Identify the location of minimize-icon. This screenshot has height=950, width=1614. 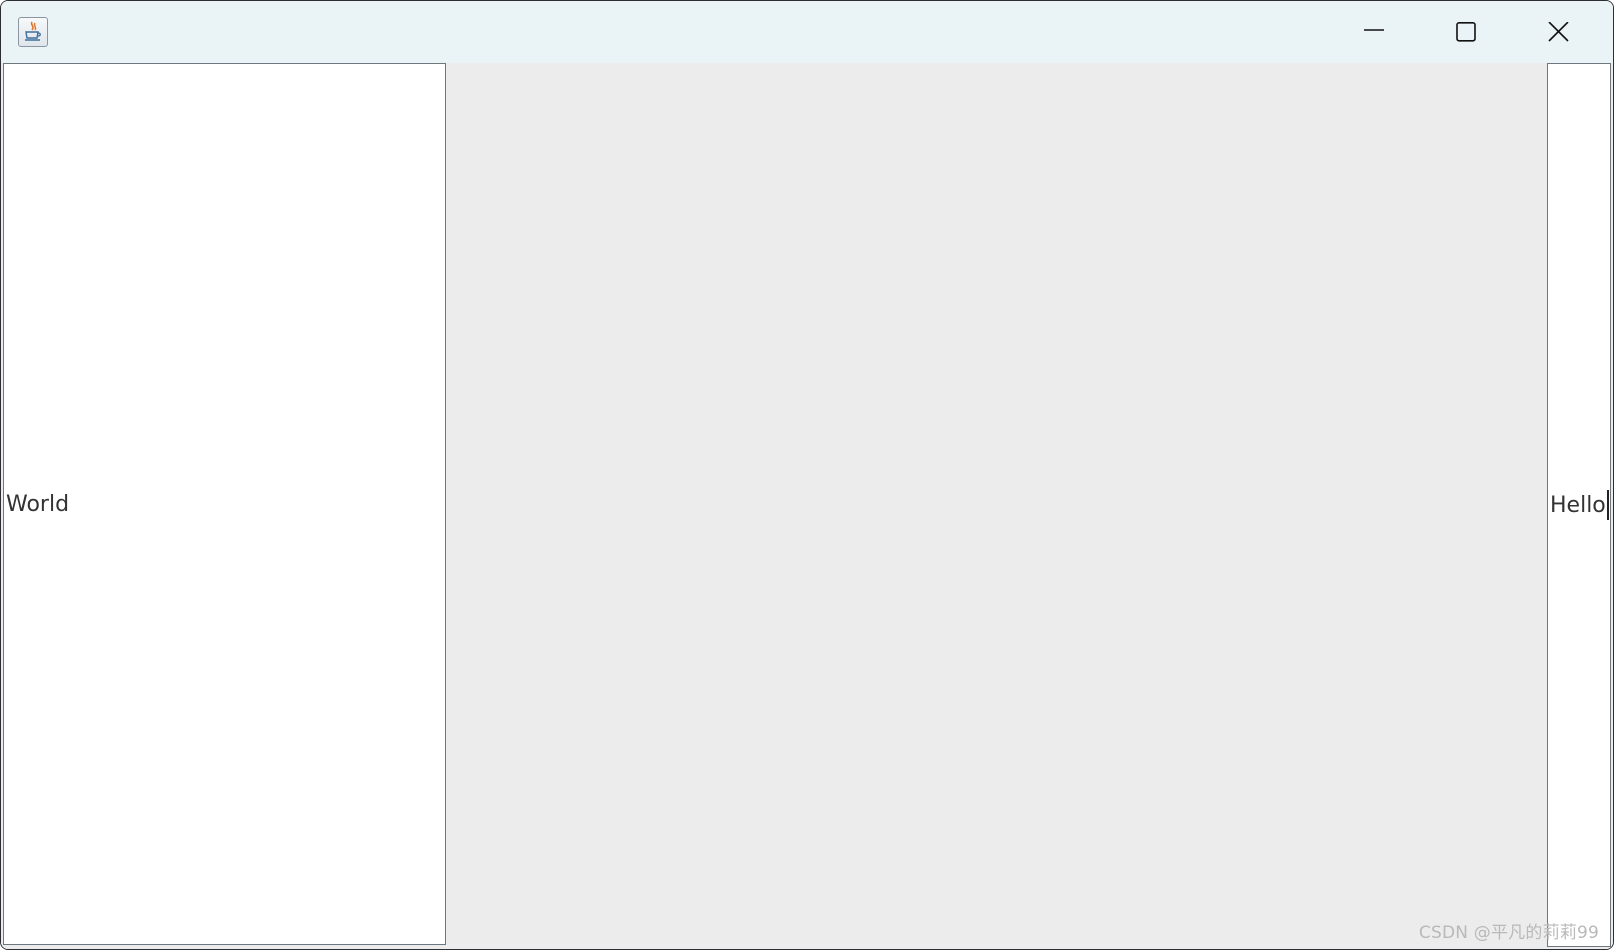
(1374, 30).